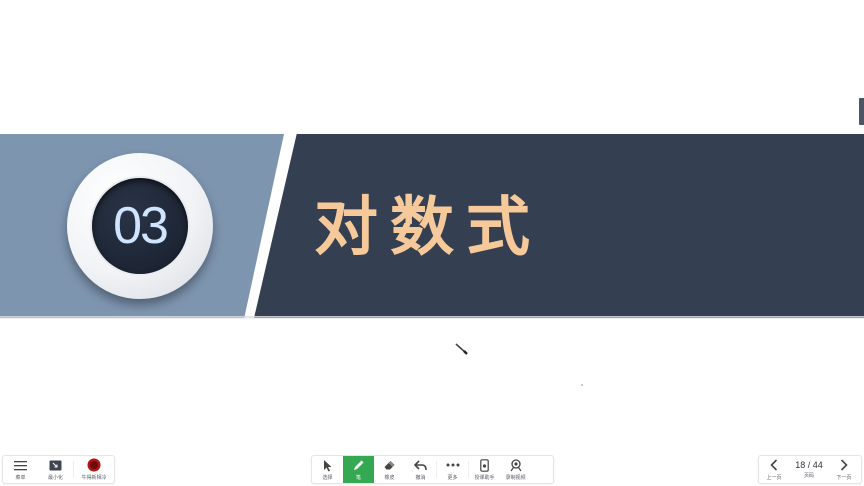 The image size is (864, 486). I want to click on section-number: 03, so click(141, 226).